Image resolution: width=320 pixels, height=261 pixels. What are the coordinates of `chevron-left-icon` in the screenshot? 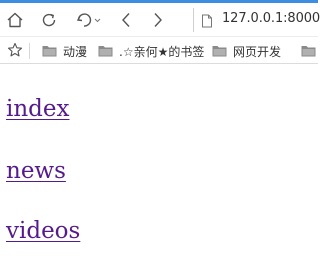 It's located at (126, 20).